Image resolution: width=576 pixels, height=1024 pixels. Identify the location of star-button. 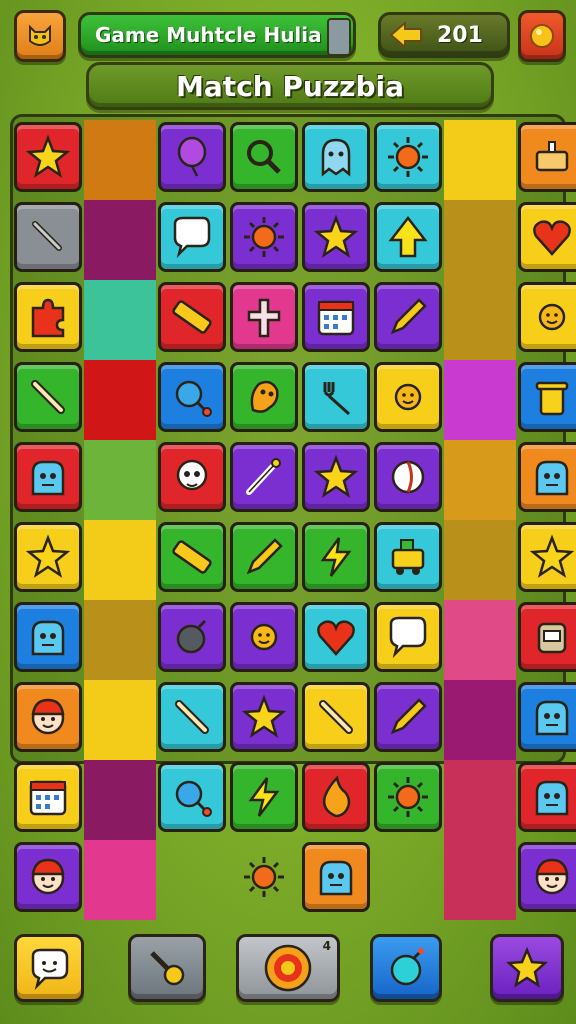
(527, 968).